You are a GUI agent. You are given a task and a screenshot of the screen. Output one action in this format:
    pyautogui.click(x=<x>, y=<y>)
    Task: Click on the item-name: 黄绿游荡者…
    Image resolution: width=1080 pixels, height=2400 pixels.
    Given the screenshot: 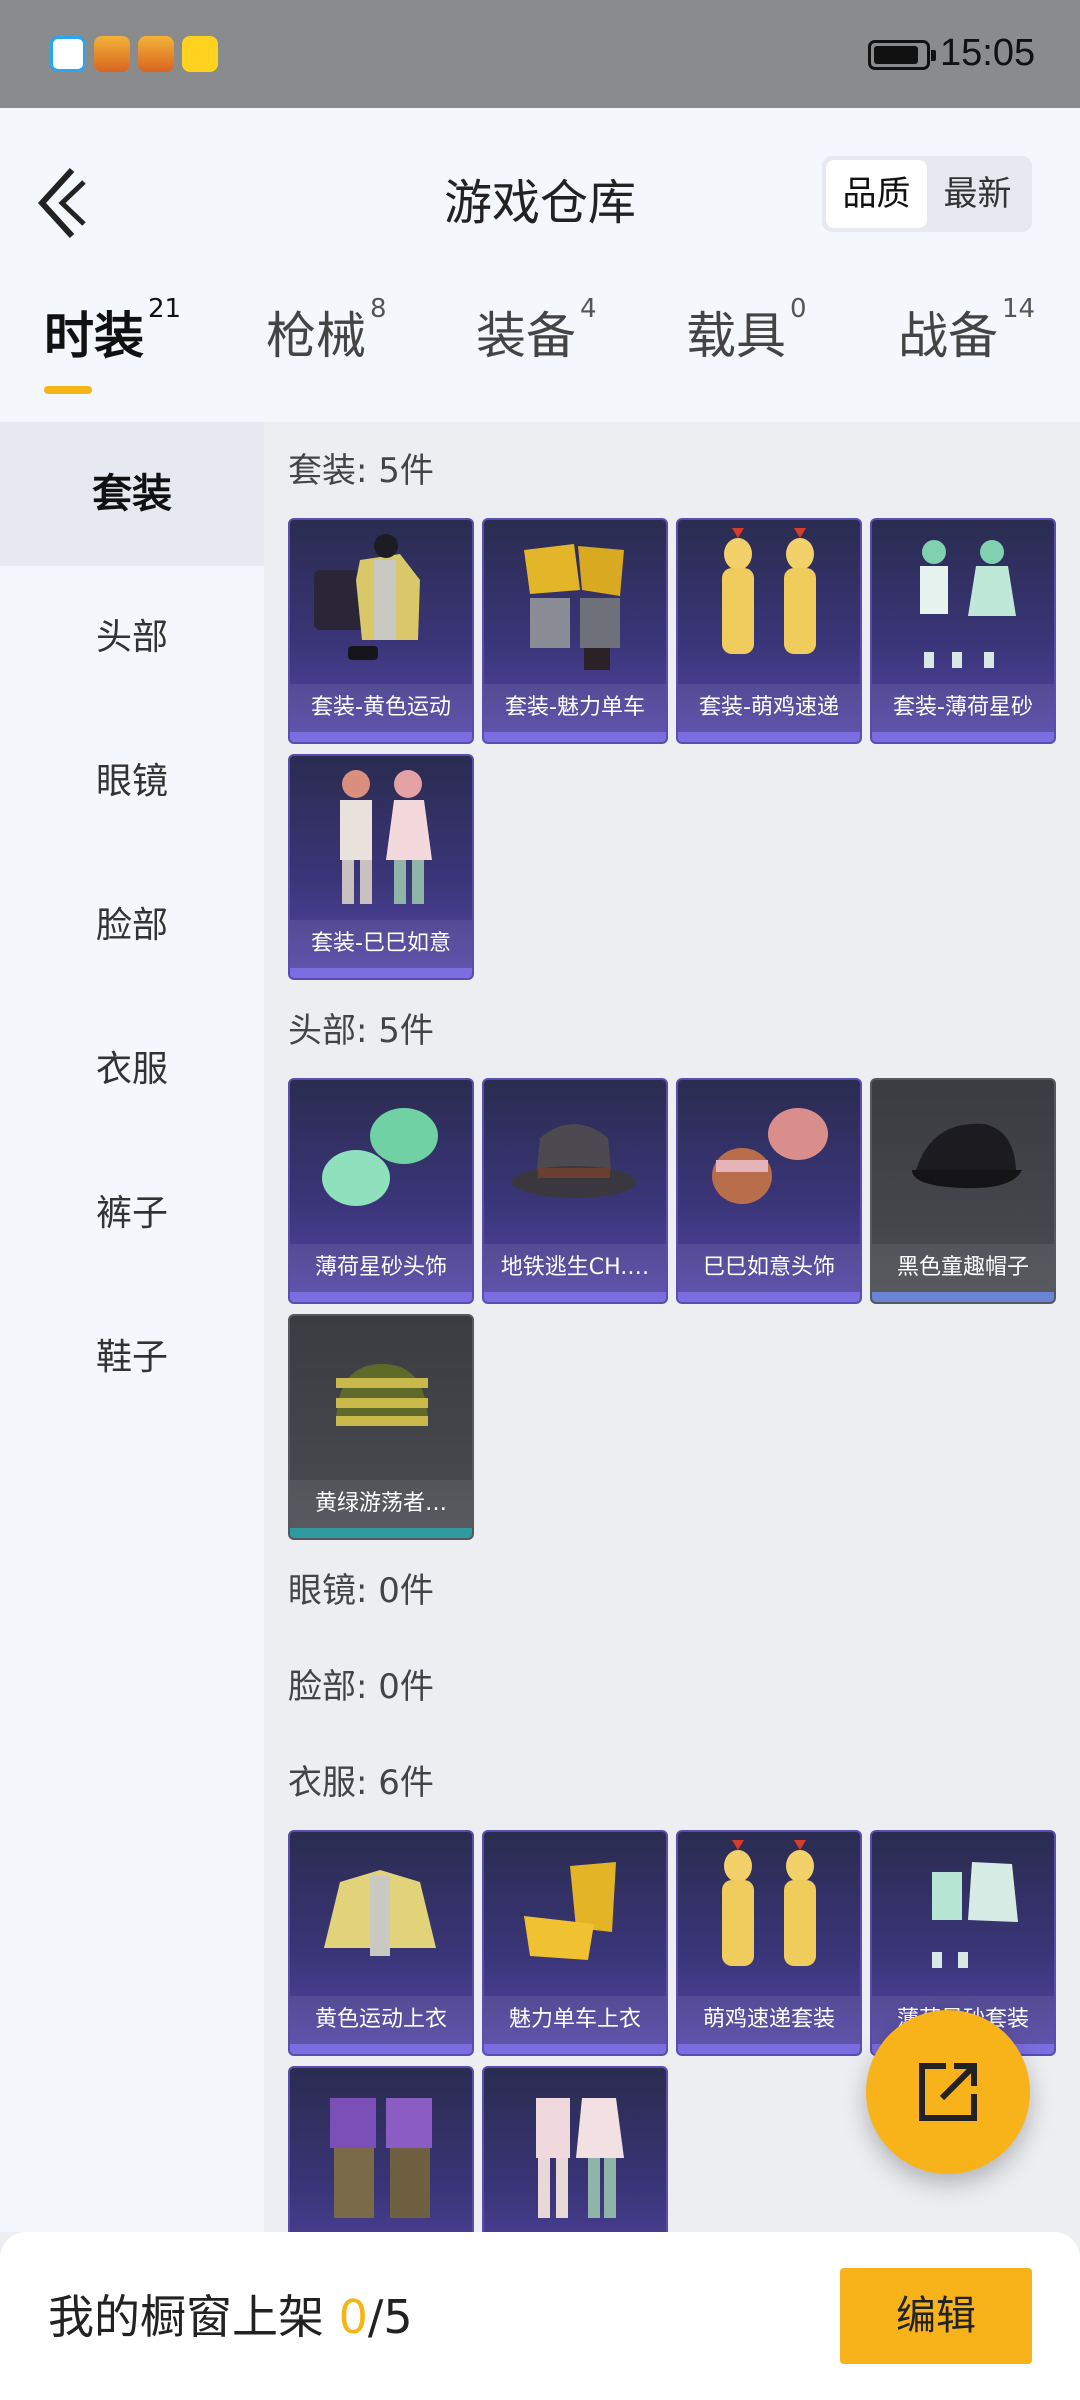 What is the action you would take?
    pyautogui.click(x=381, y=1504)
    